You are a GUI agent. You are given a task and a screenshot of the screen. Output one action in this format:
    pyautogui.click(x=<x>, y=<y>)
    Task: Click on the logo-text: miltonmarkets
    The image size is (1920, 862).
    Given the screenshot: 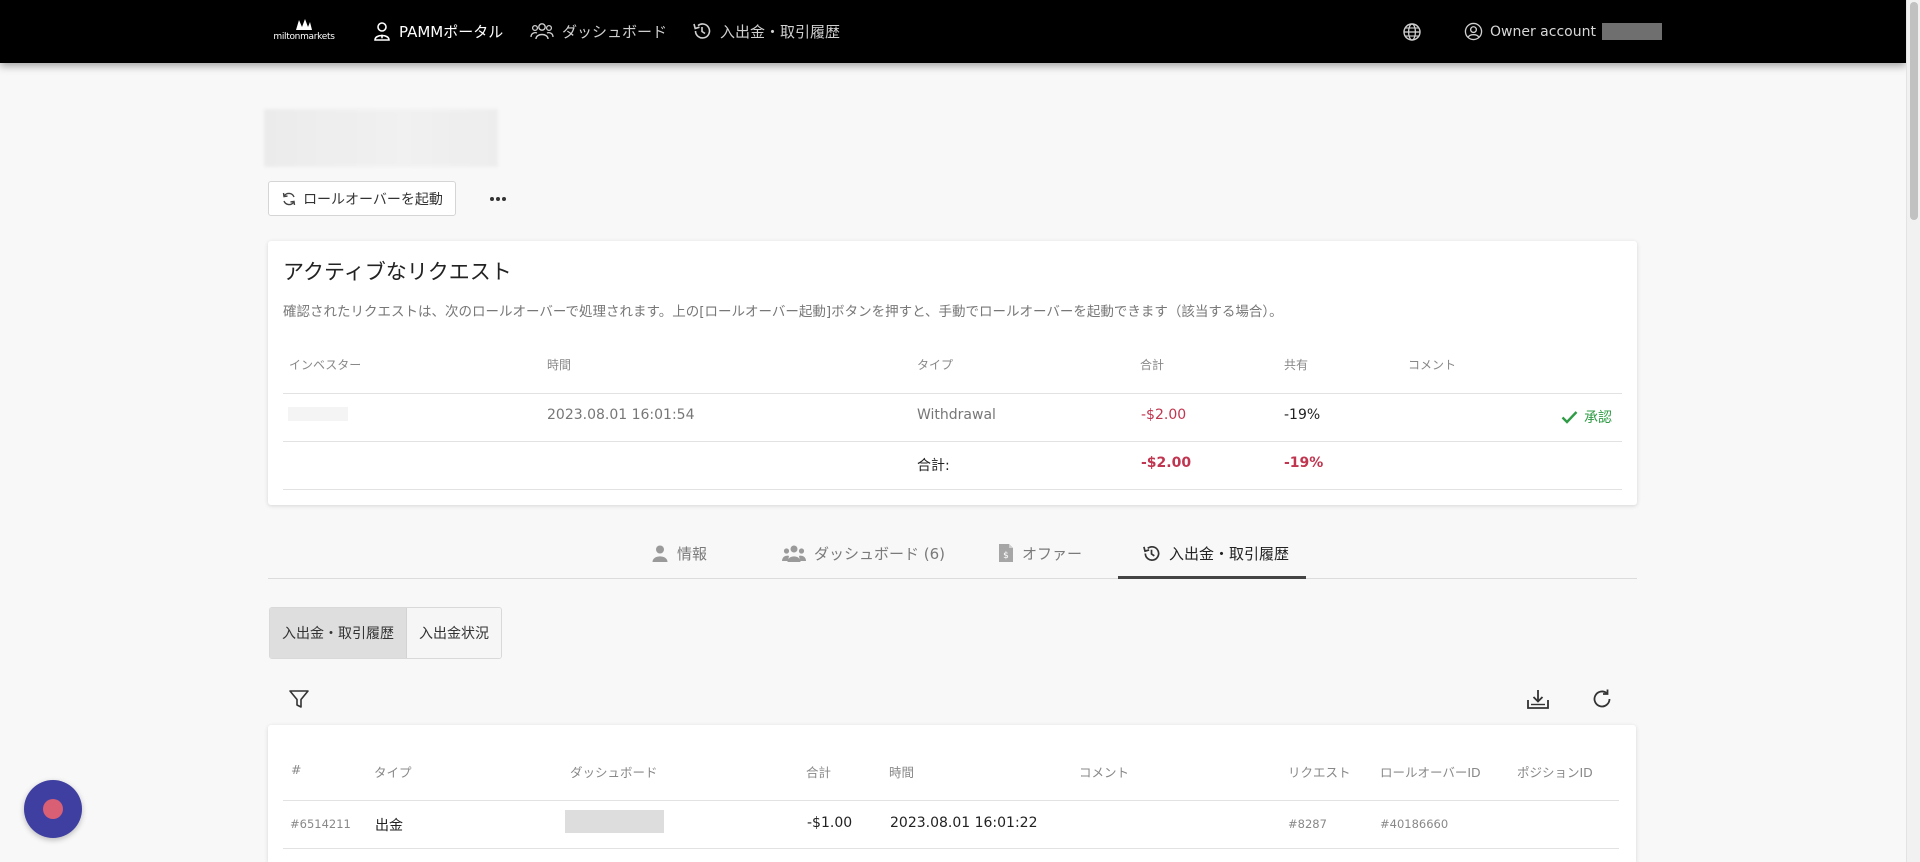 What is the action you would take?
    pyautogui.click(x=304, y=37)
    